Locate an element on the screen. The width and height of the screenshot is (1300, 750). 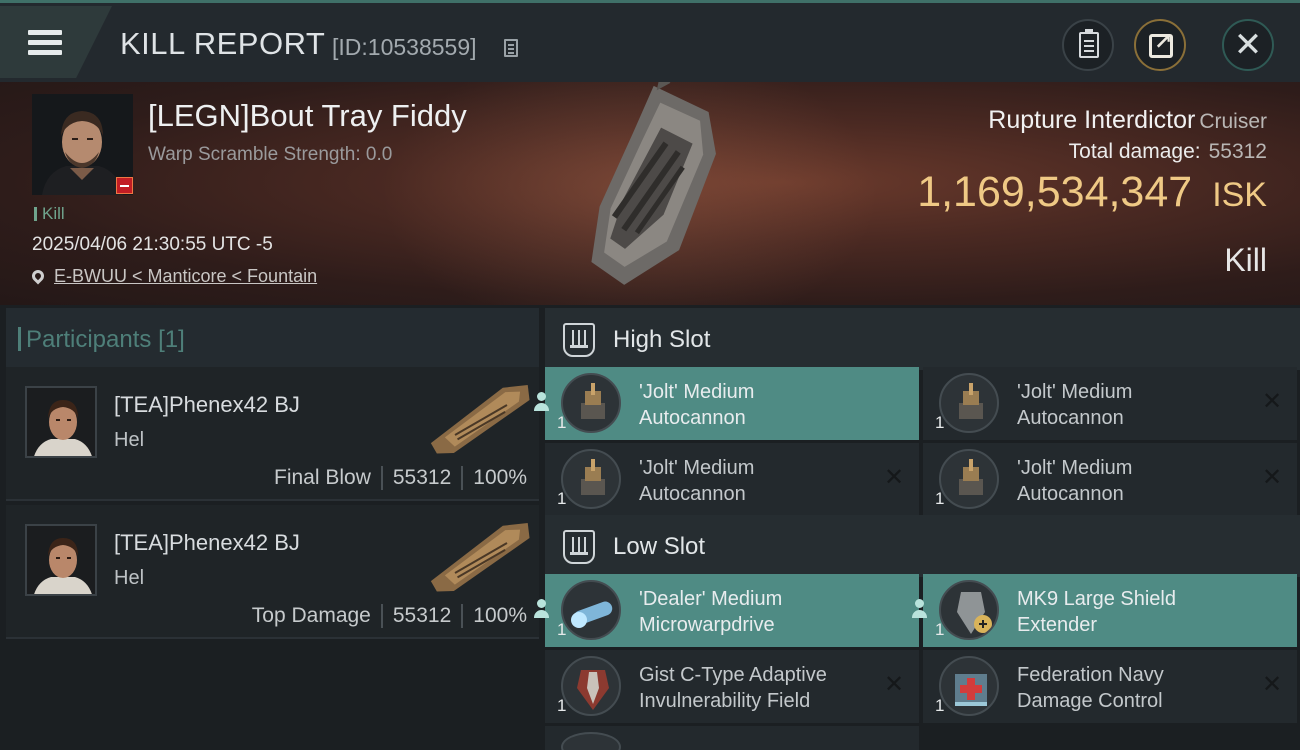
share-button is located at coordinates (1160, 45).